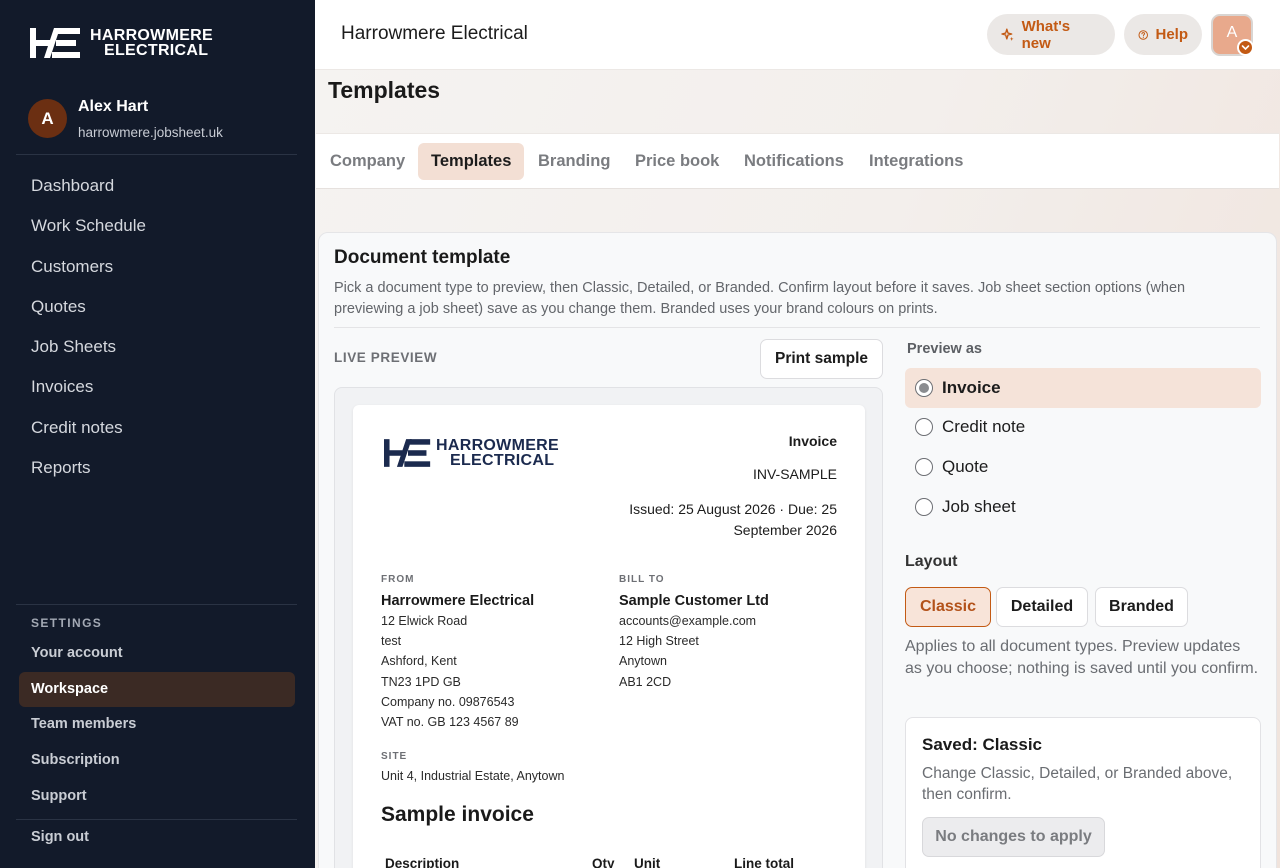 This screenshot has height=868, width=1280. What do you see at coordinates (916, 161) in the screenshot?
I see `tab-integrations: Integrations` at bounding box center [916, 161].